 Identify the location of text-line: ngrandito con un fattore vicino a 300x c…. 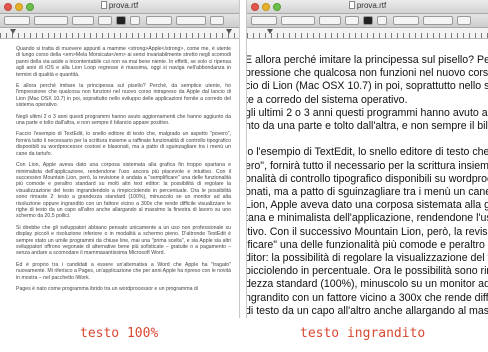
(367, 297).